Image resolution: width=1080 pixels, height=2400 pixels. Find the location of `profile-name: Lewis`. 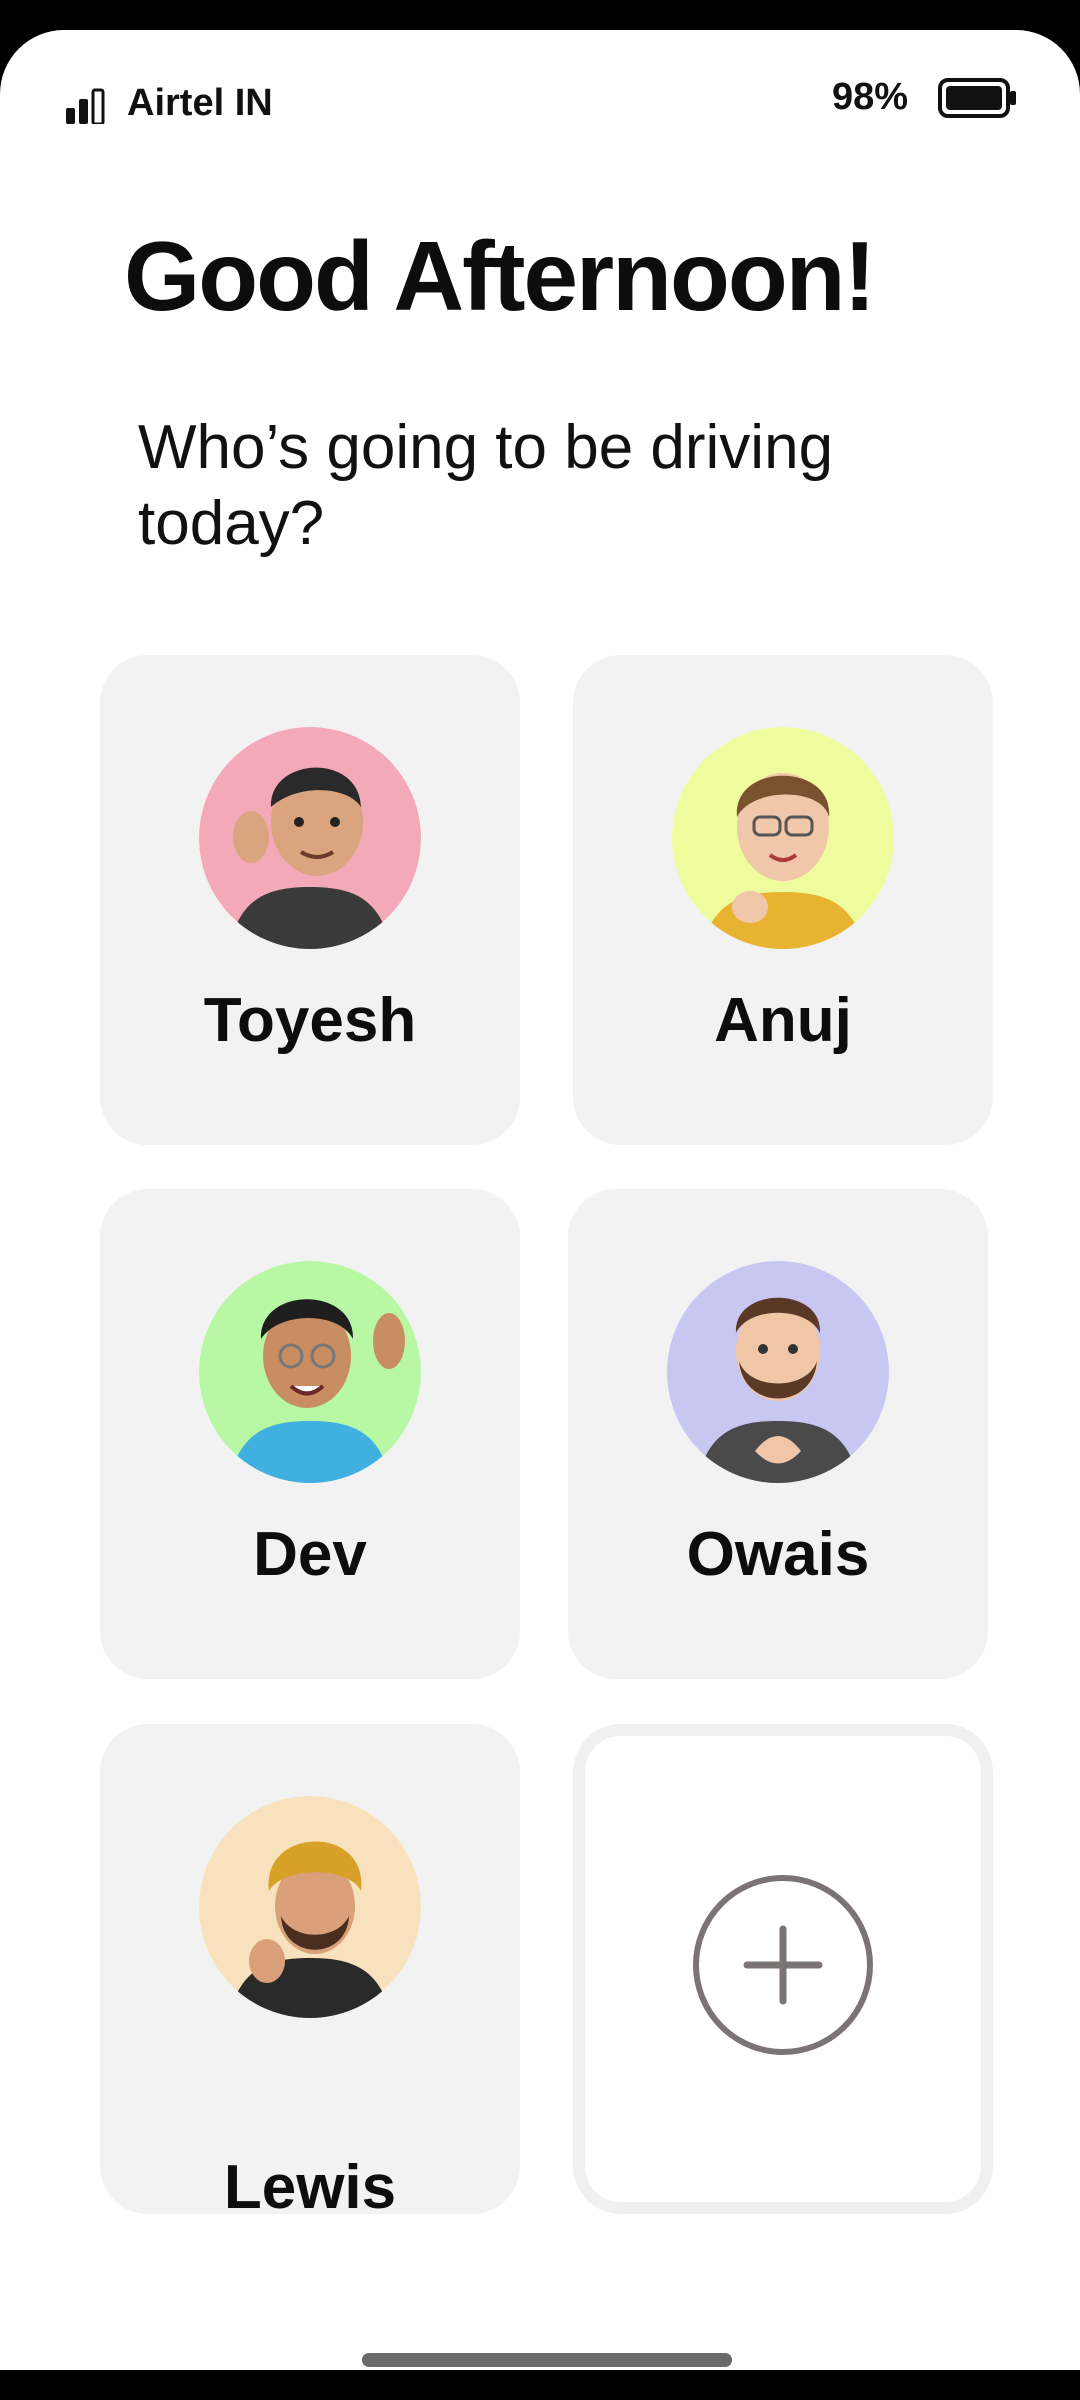

profile-name: Lewis is located at coordinates (310, 2187).